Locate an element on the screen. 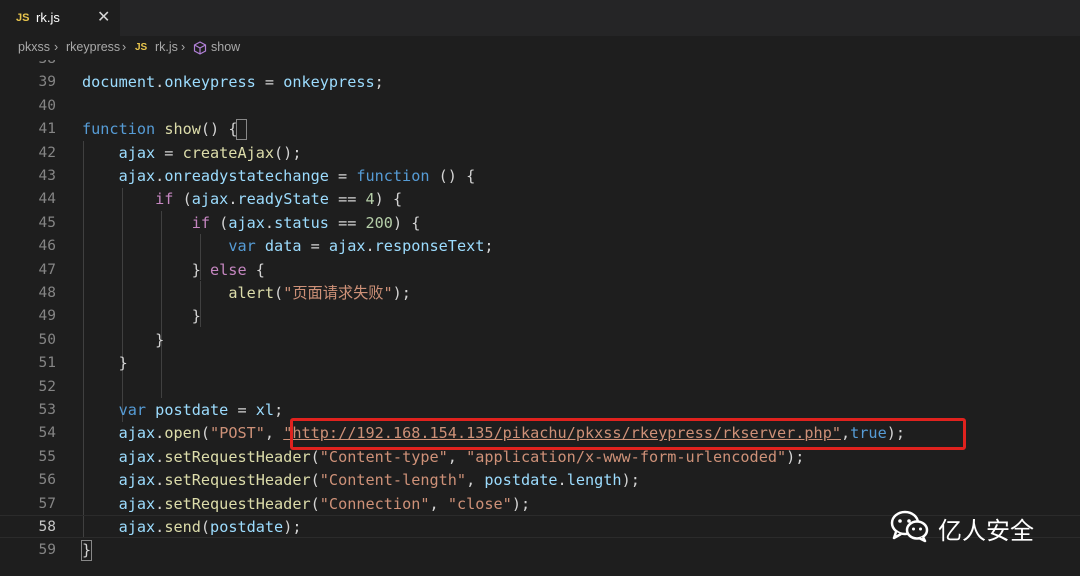 Image resolution: width=1080 pixels, height=576 pixels. symbol-method-icon is located at coordinates (200, 49).